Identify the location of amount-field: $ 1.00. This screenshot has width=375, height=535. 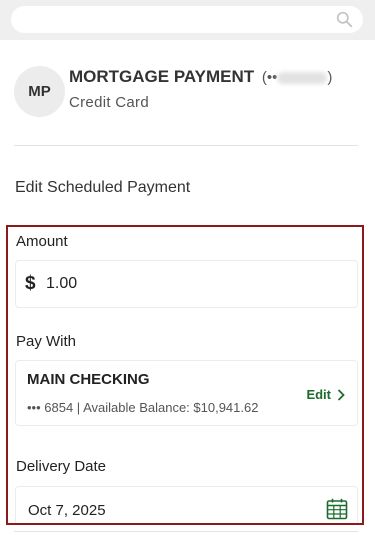
(186, 284).